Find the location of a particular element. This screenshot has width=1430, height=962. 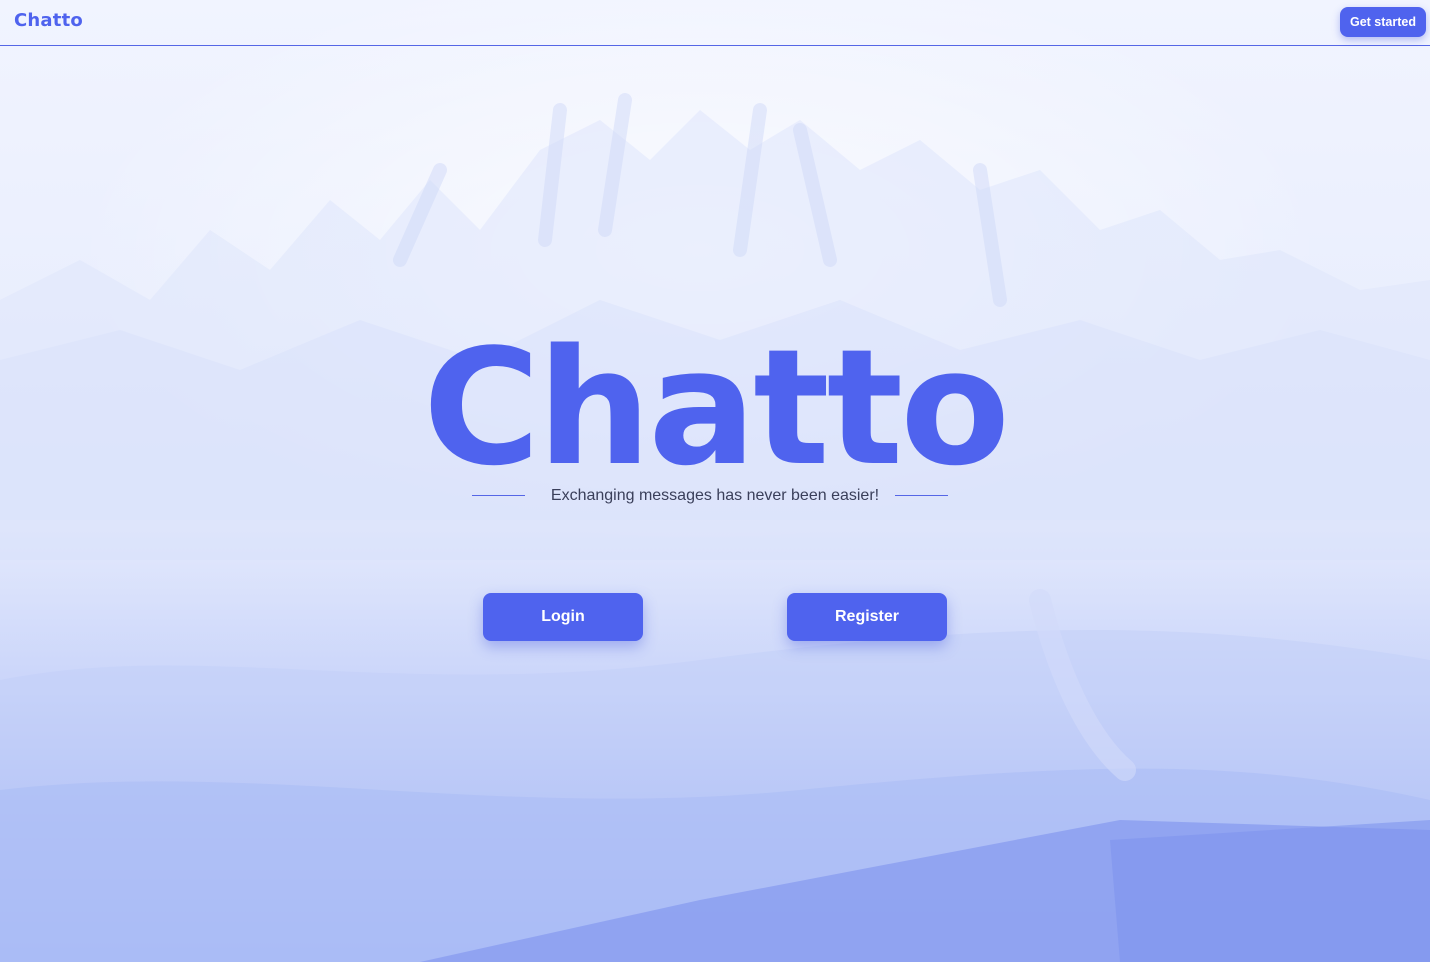

register-button: Register is located at coordinates (867, 617).